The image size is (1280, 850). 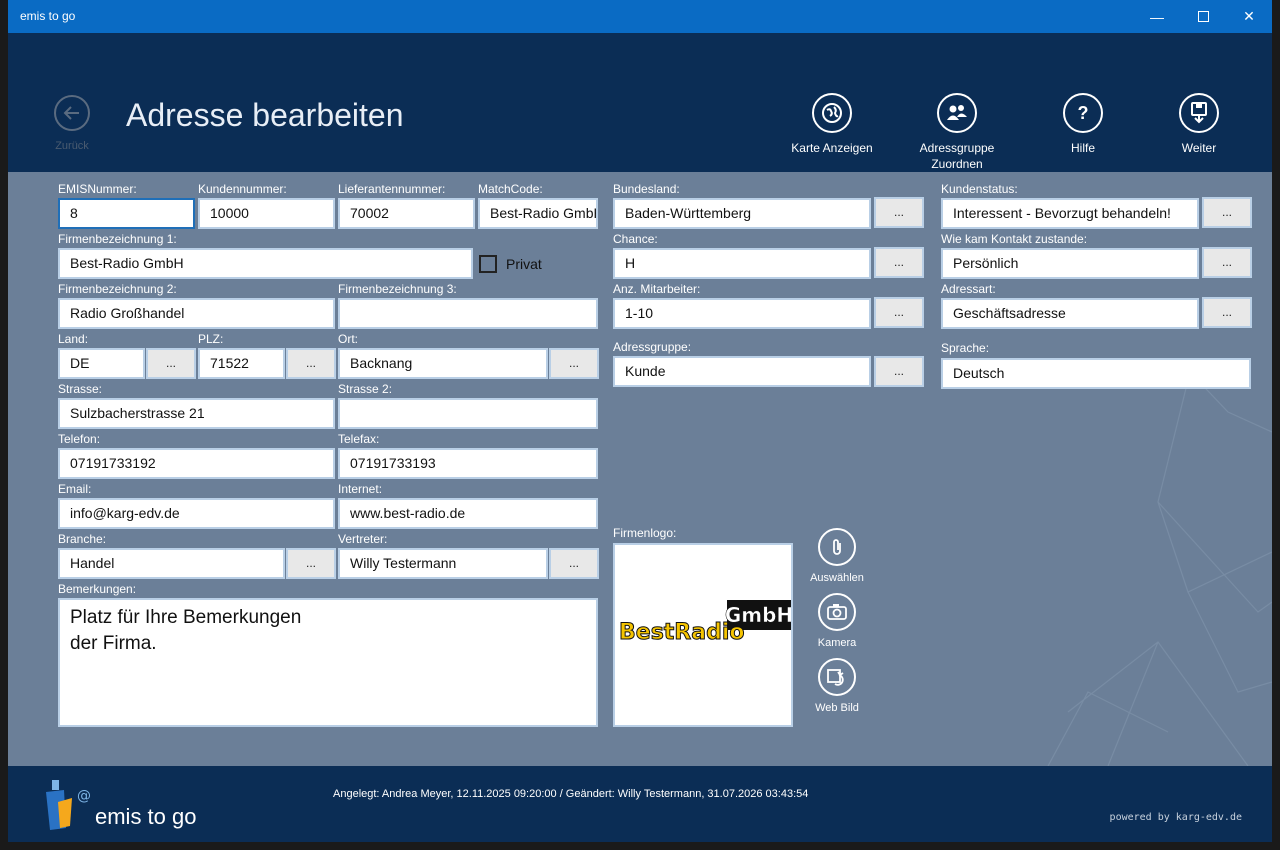 I want to click on people-icon, so click(x=957, y=112).